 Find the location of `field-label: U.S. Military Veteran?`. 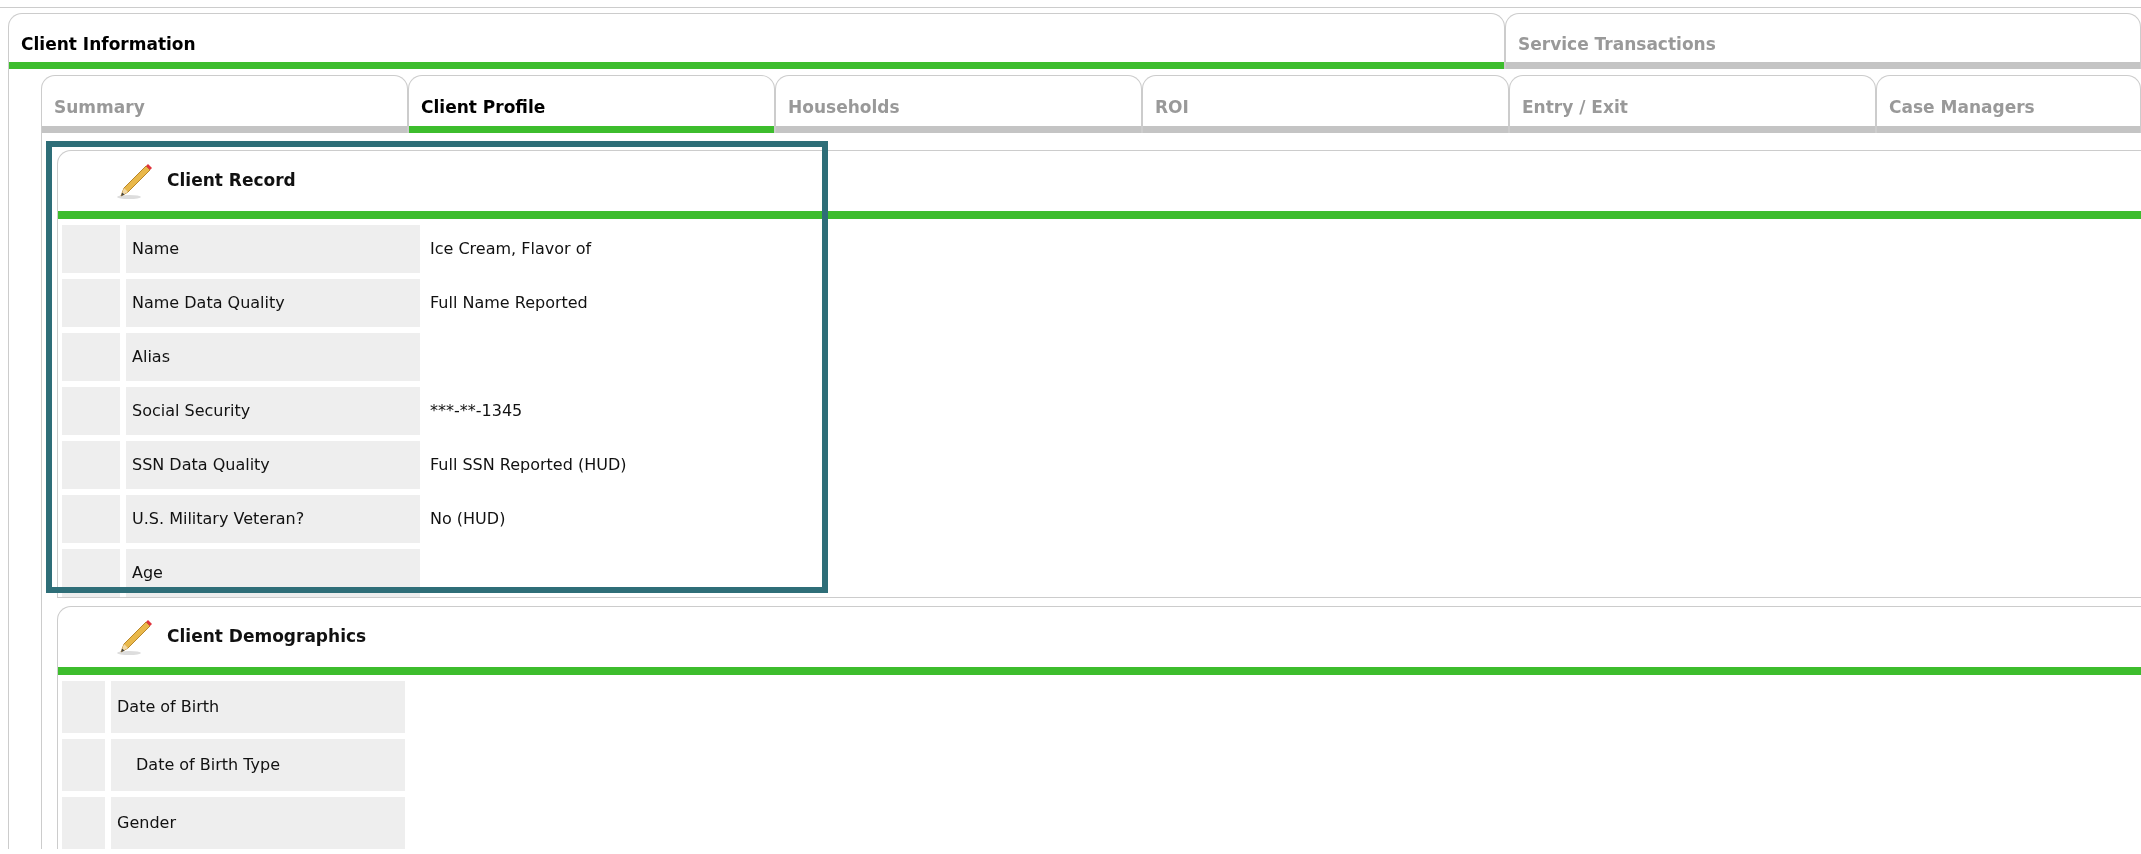

field-label: U.S. Military Veteran? is located at coordinates (273, 519).